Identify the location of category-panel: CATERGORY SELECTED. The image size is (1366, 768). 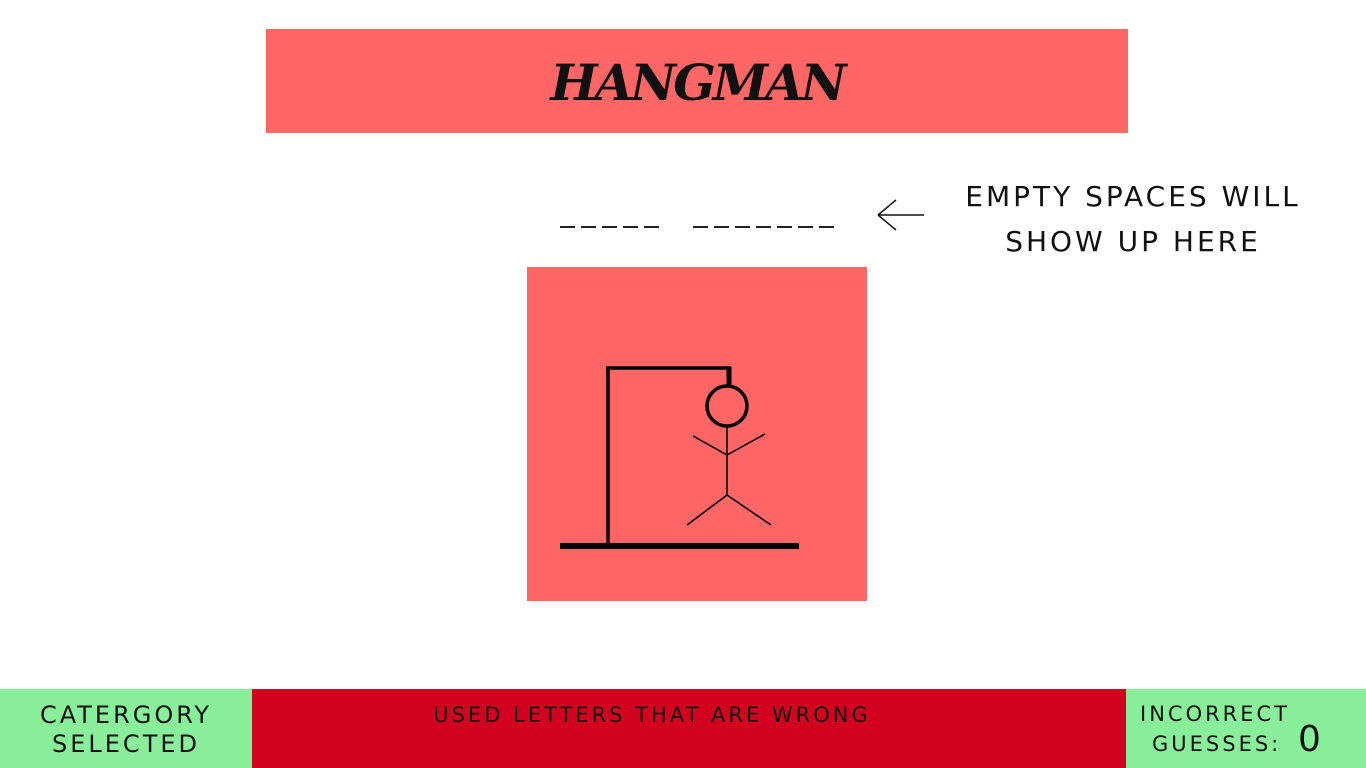
(126, 728).